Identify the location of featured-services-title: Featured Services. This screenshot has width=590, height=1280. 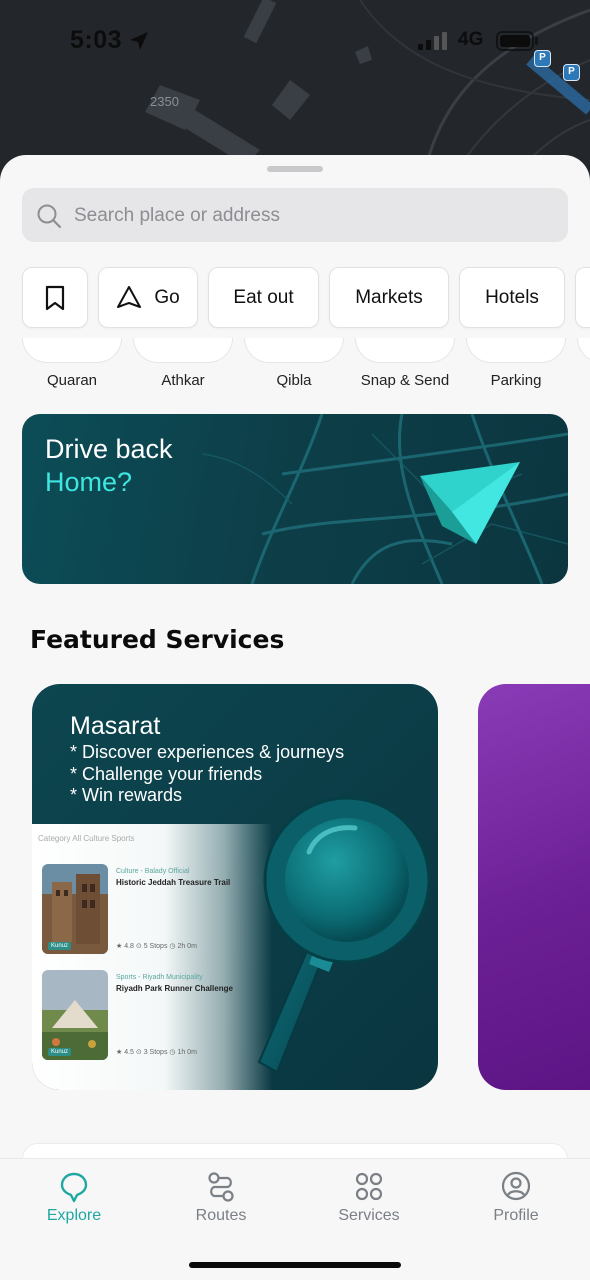
(157, 639).